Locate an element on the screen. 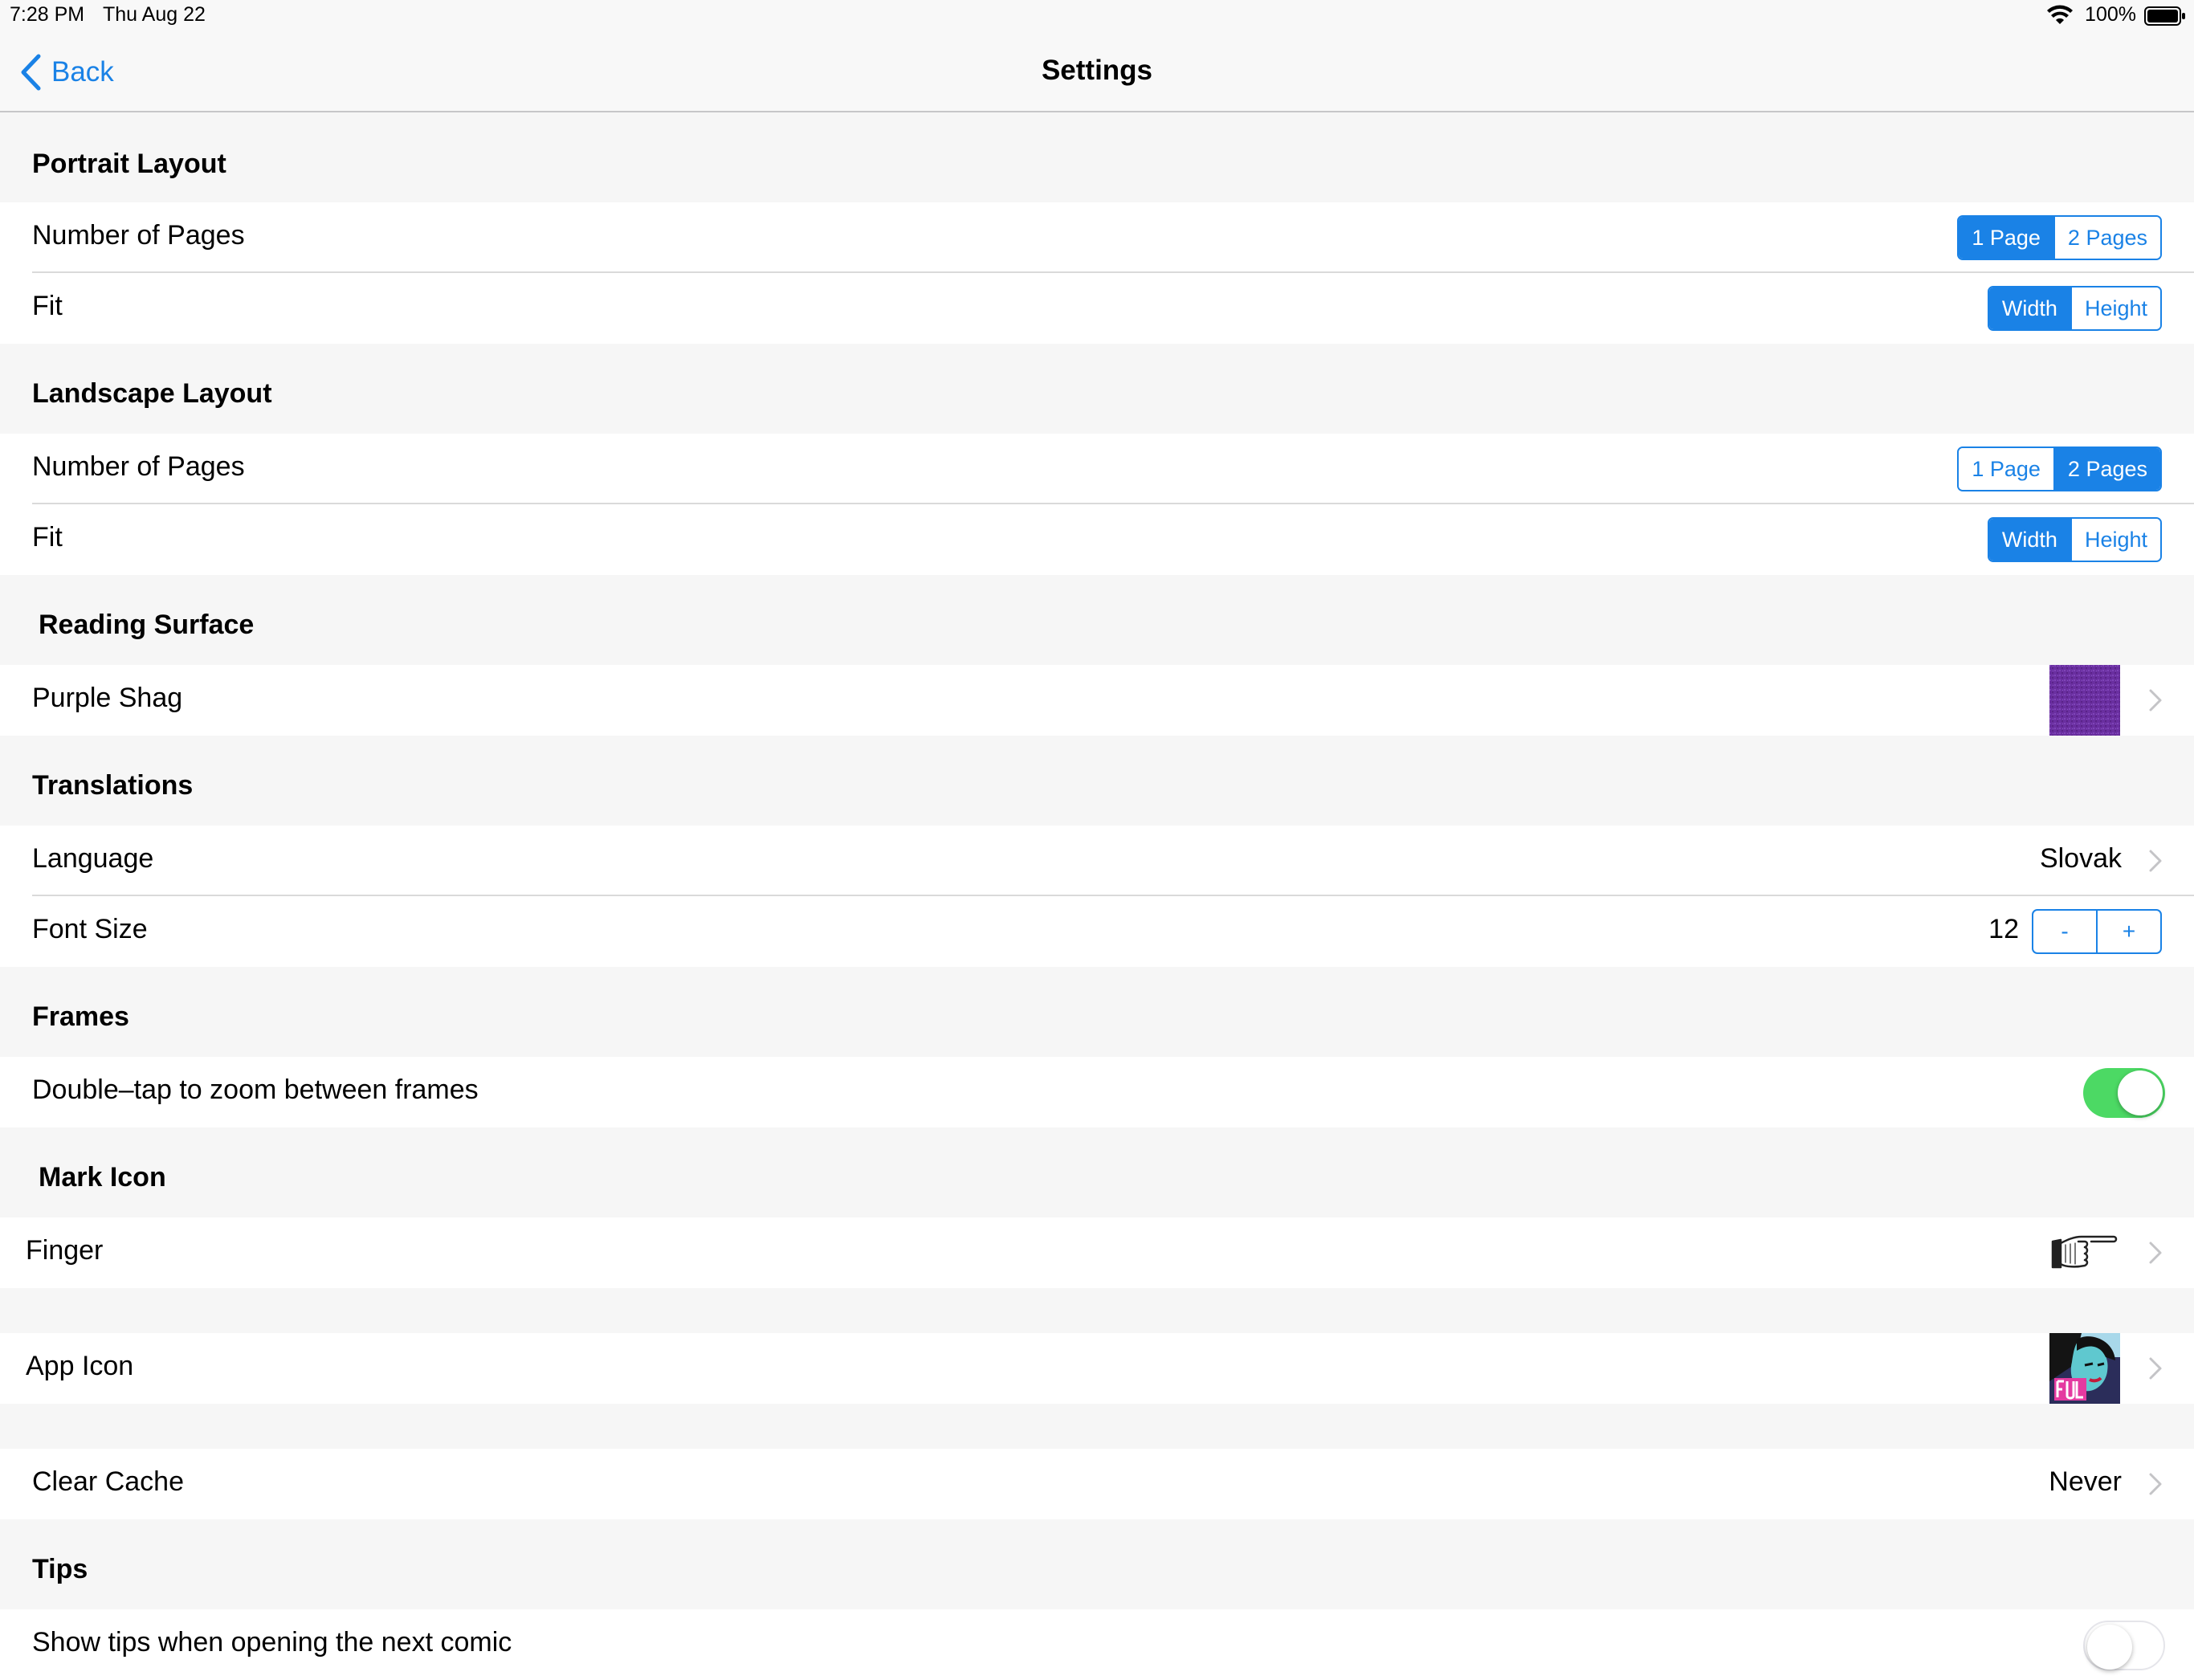  clear-cache-value: Never is located at coordinates (2085, 1481).